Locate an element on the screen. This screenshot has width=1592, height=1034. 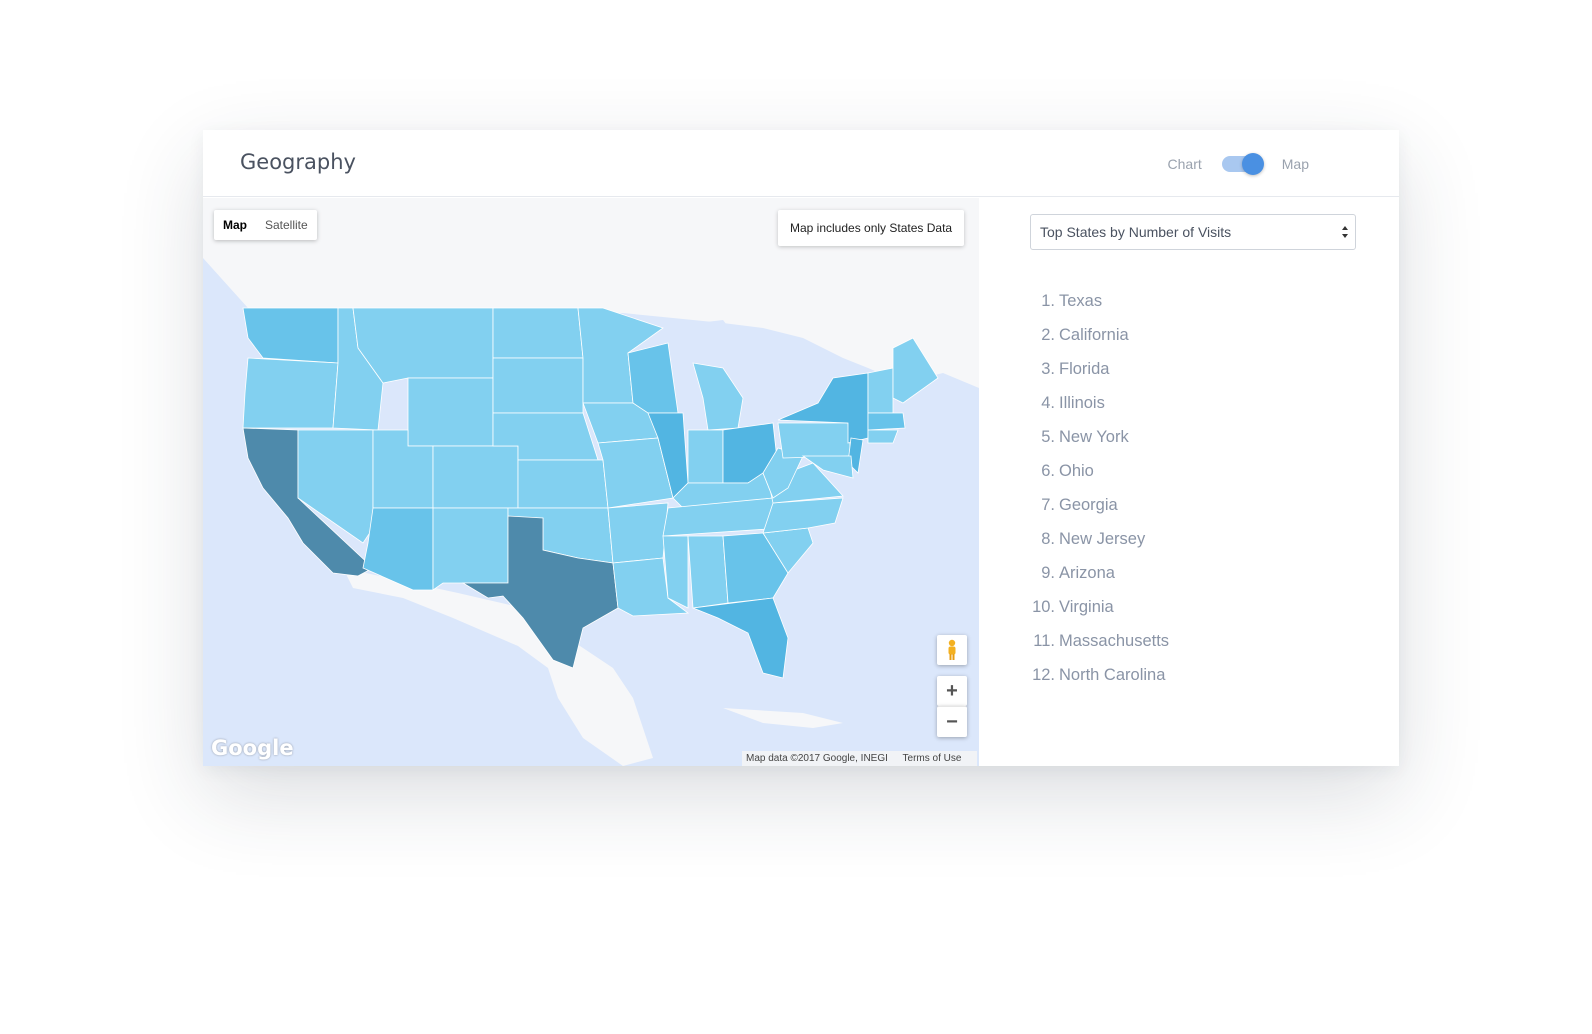
select-arrows-icon is located at coordinates (1345, 232).